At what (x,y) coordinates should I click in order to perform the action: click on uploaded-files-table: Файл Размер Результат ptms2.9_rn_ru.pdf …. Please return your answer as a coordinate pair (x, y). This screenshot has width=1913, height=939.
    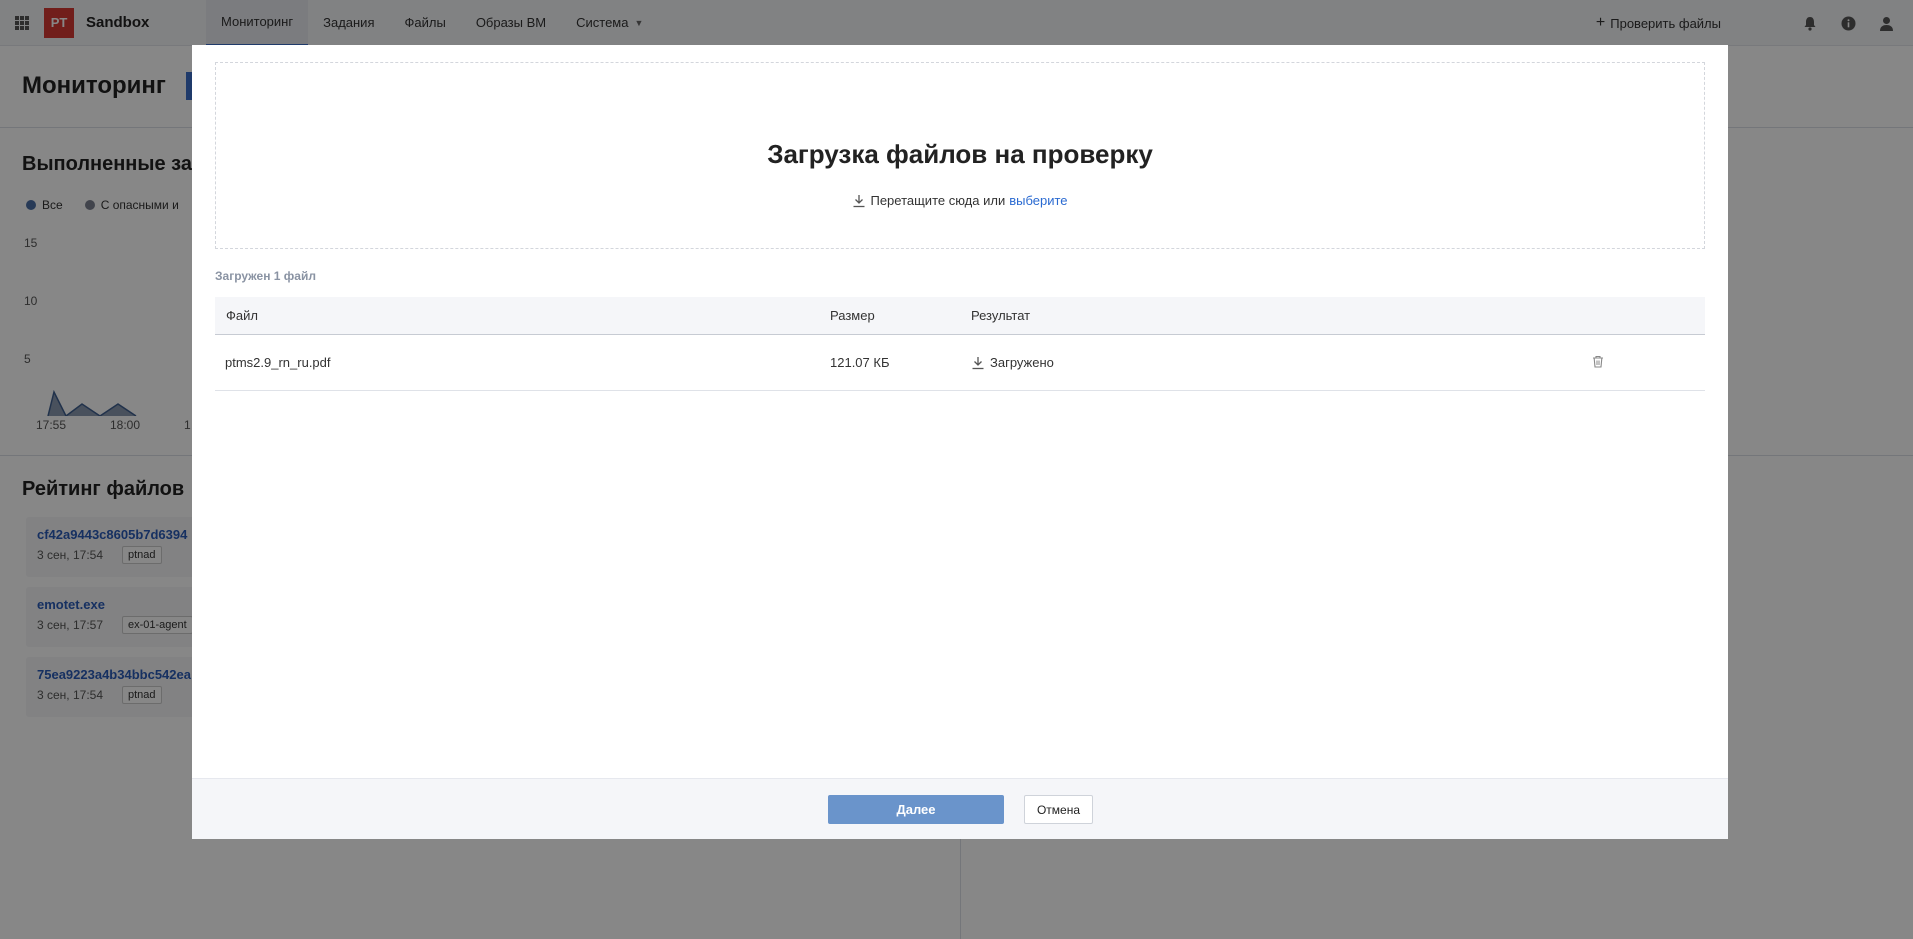
    Looking at the image, I should click on (960, 344).